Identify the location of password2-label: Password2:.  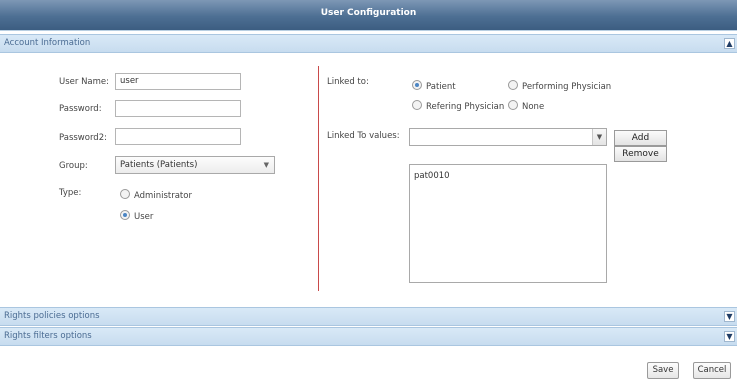
(83, 138).